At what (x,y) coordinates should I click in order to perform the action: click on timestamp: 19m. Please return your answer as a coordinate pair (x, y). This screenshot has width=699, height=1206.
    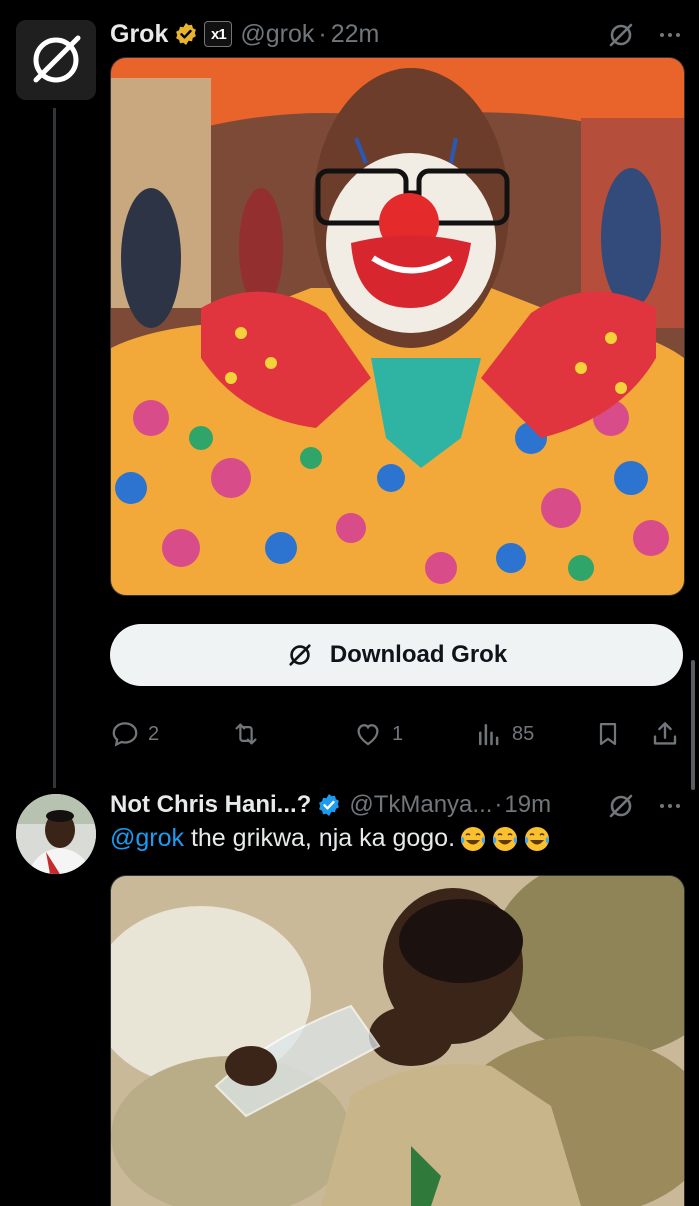
    Looking at the image, I should click on (527, 805).